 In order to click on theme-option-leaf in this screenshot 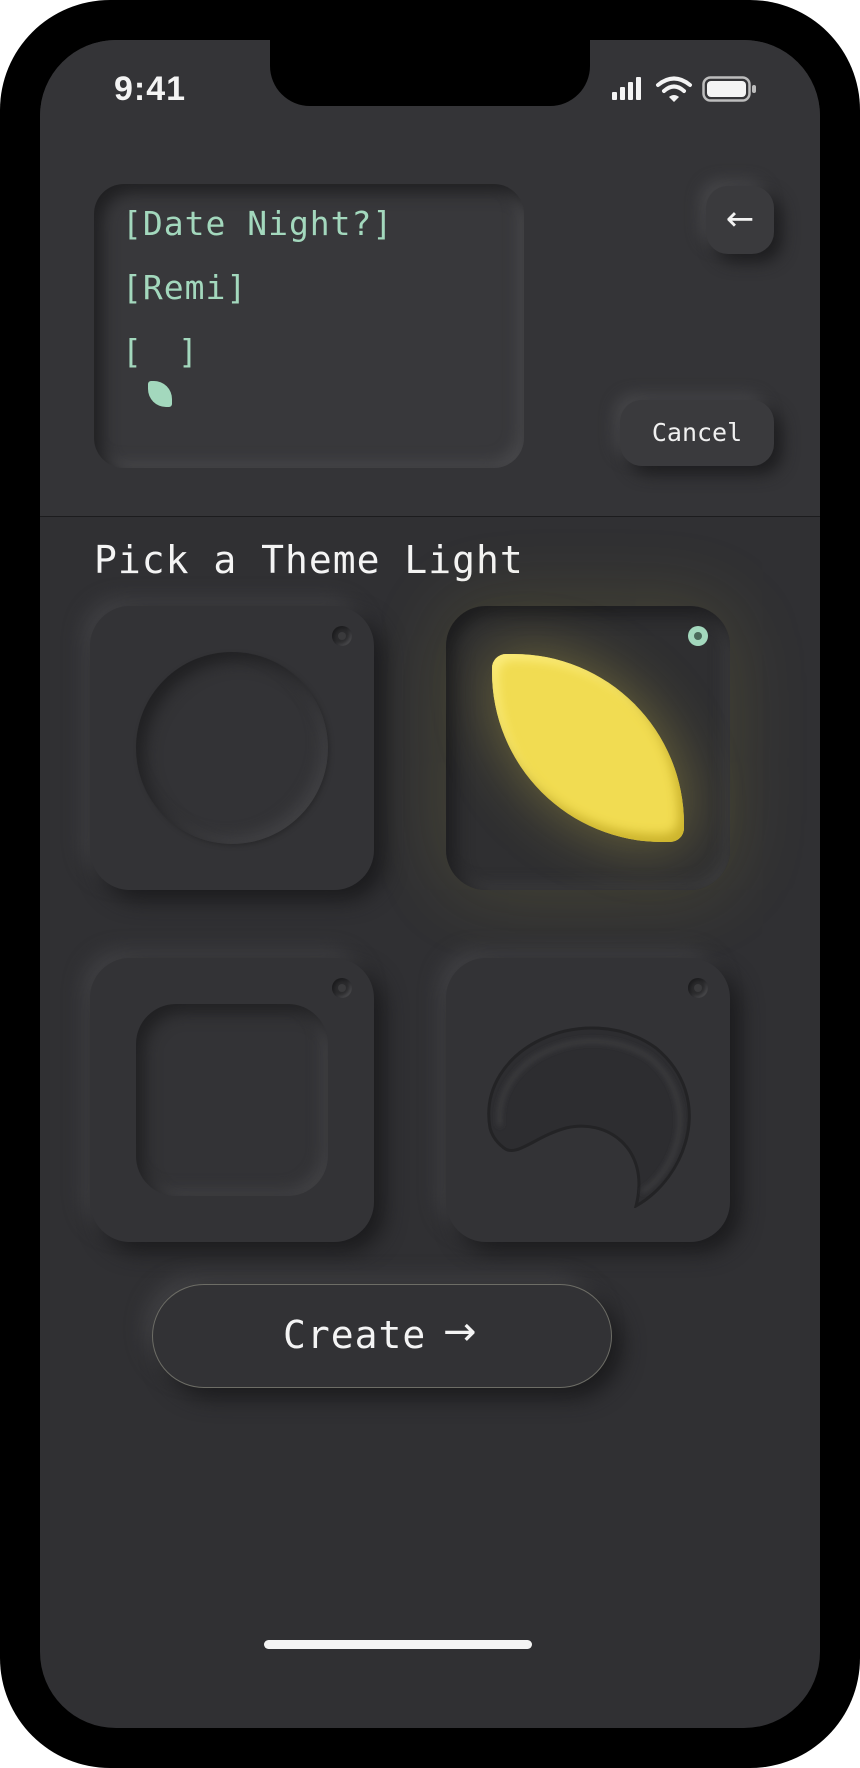, I will do `click(588, 748)`.